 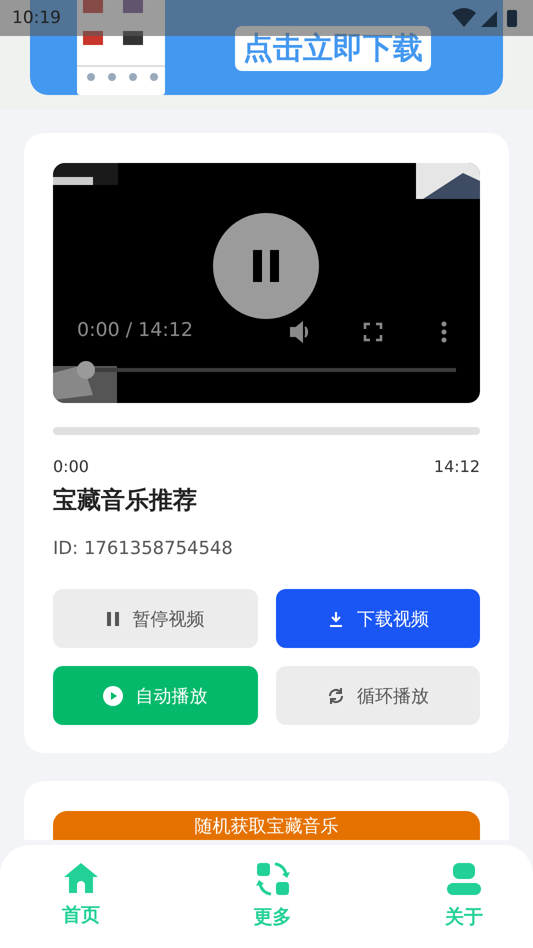 What do you see at coordinates (71, 466) in the screenshot?
I see `current-time: 0:00` at bounding box center [71, 466].